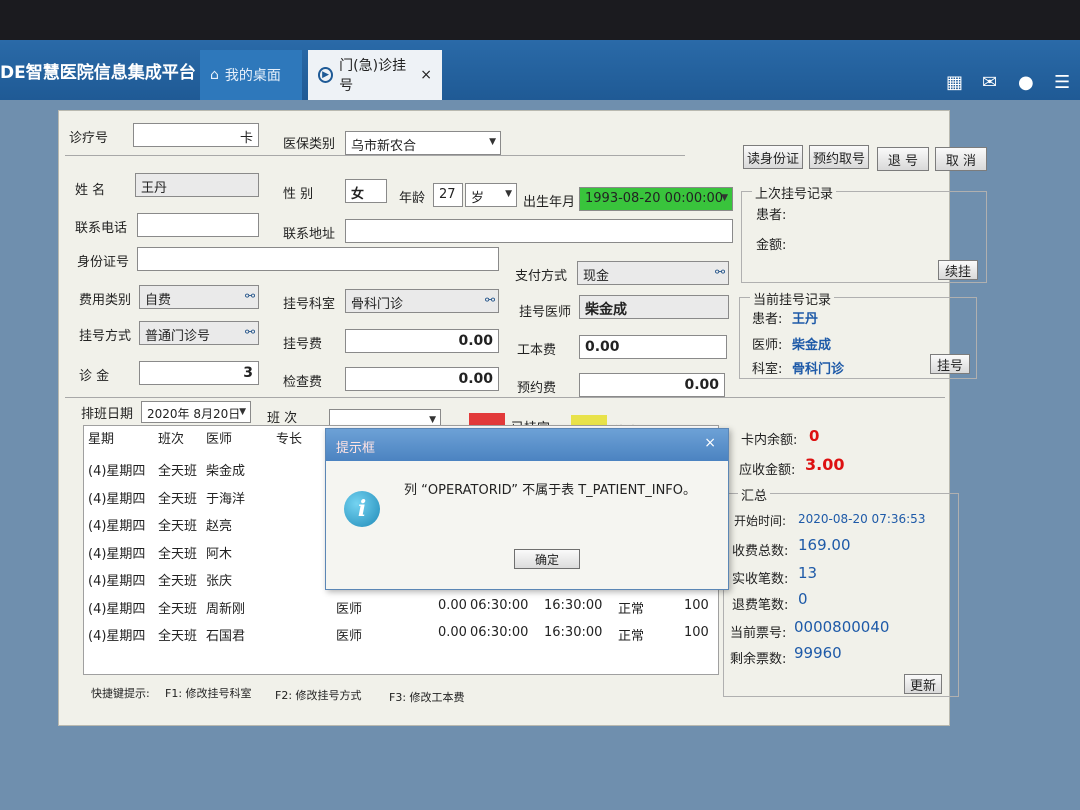 The image size is (1080, 810). What do you see at coordinates (246, 138) in the screenshot?
I see `card-suffix: 卡` at bounding box center [246, 138].